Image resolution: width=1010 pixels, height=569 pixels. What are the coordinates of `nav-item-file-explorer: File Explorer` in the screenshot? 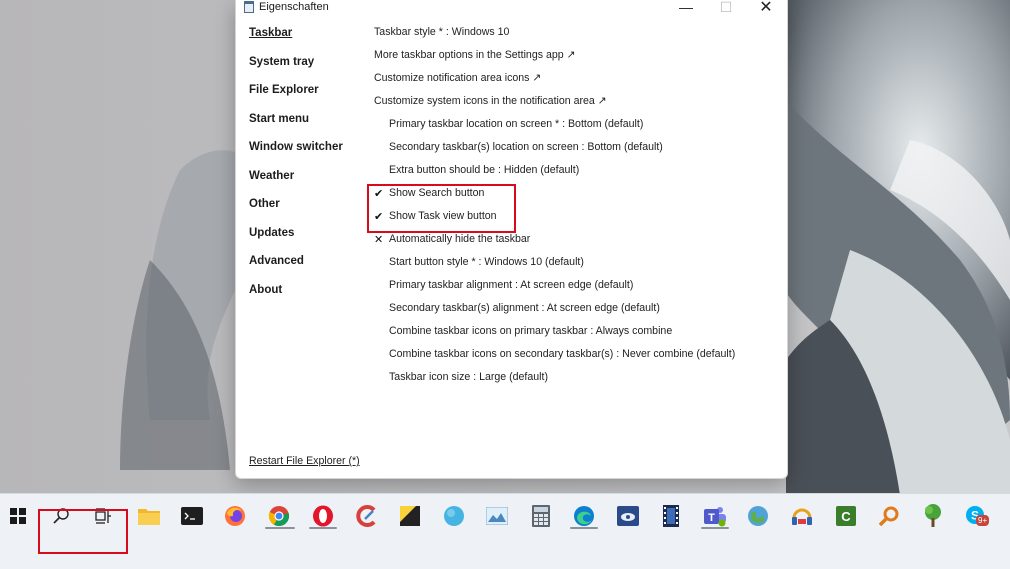 It's located at (284, 90).